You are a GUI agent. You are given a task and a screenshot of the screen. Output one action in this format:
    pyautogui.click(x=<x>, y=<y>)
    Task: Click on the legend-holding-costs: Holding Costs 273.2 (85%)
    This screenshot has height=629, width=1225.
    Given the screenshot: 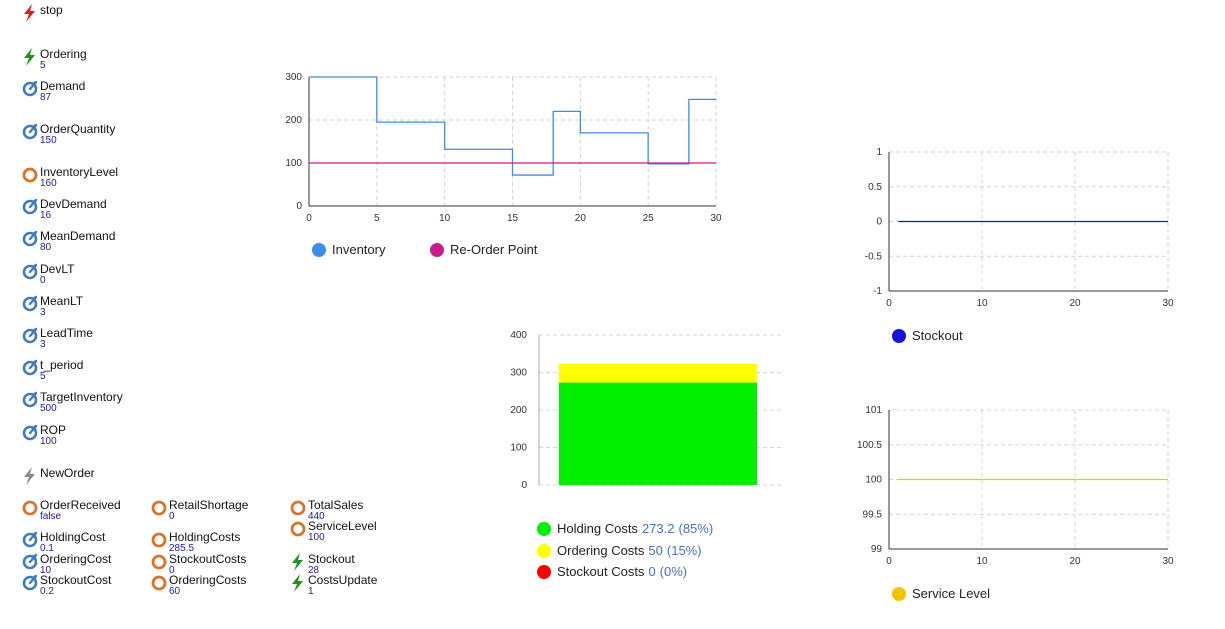 What is the action you would take?
    pyautogui.click(x=625, y=528)
    